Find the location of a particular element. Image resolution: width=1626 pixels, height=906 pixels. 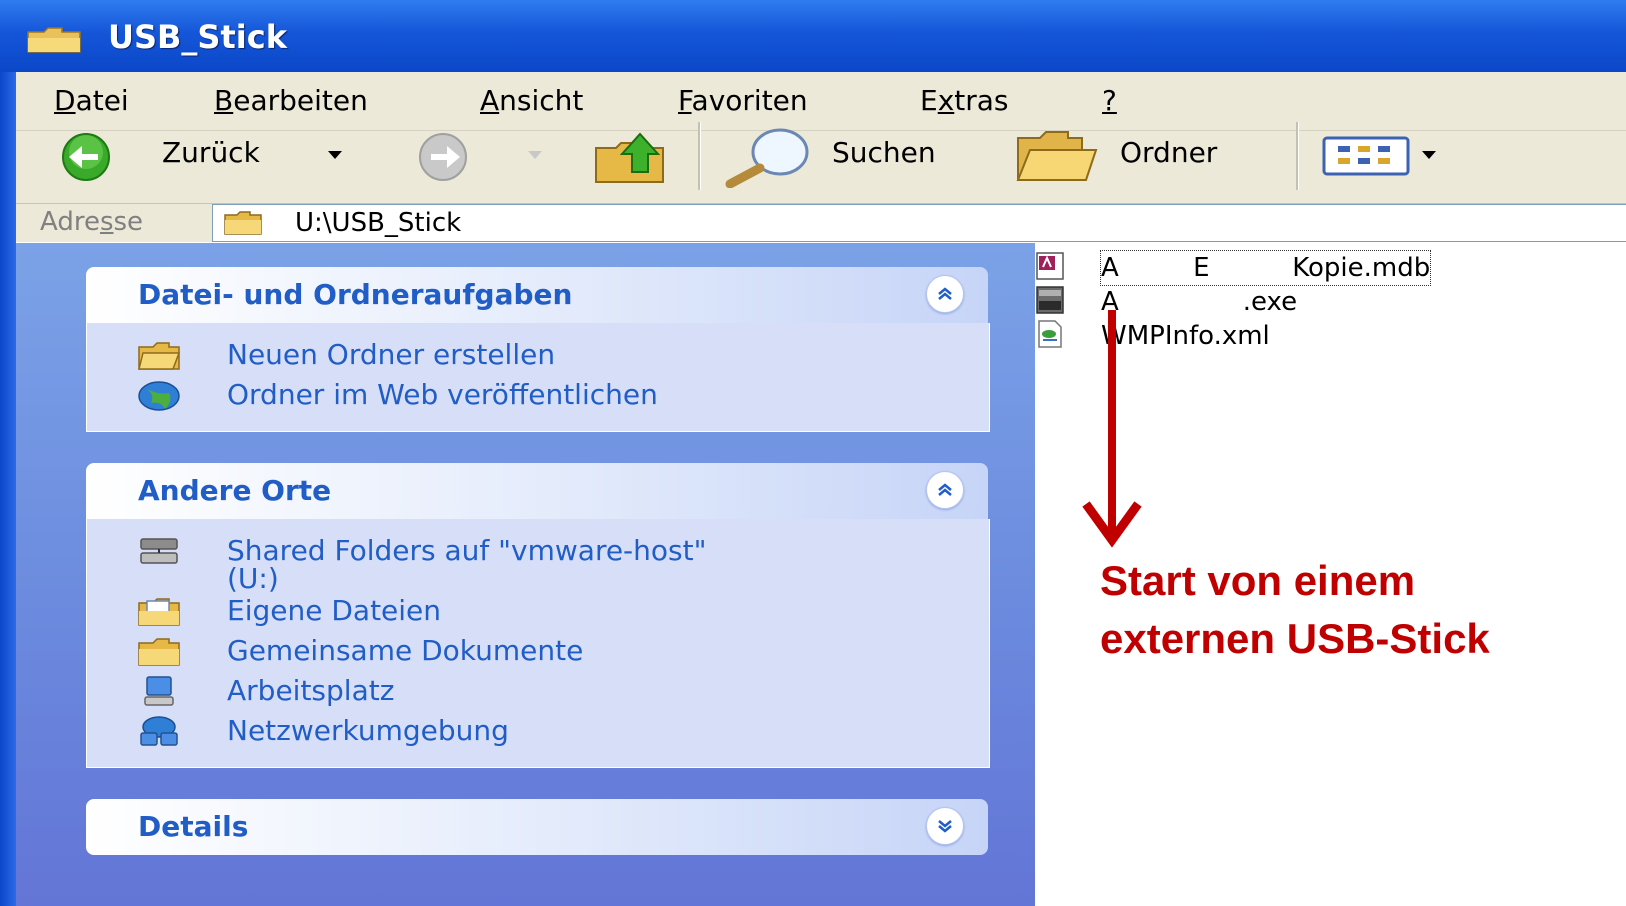

back-dropdown-icon is located at coordinates (335, 154).